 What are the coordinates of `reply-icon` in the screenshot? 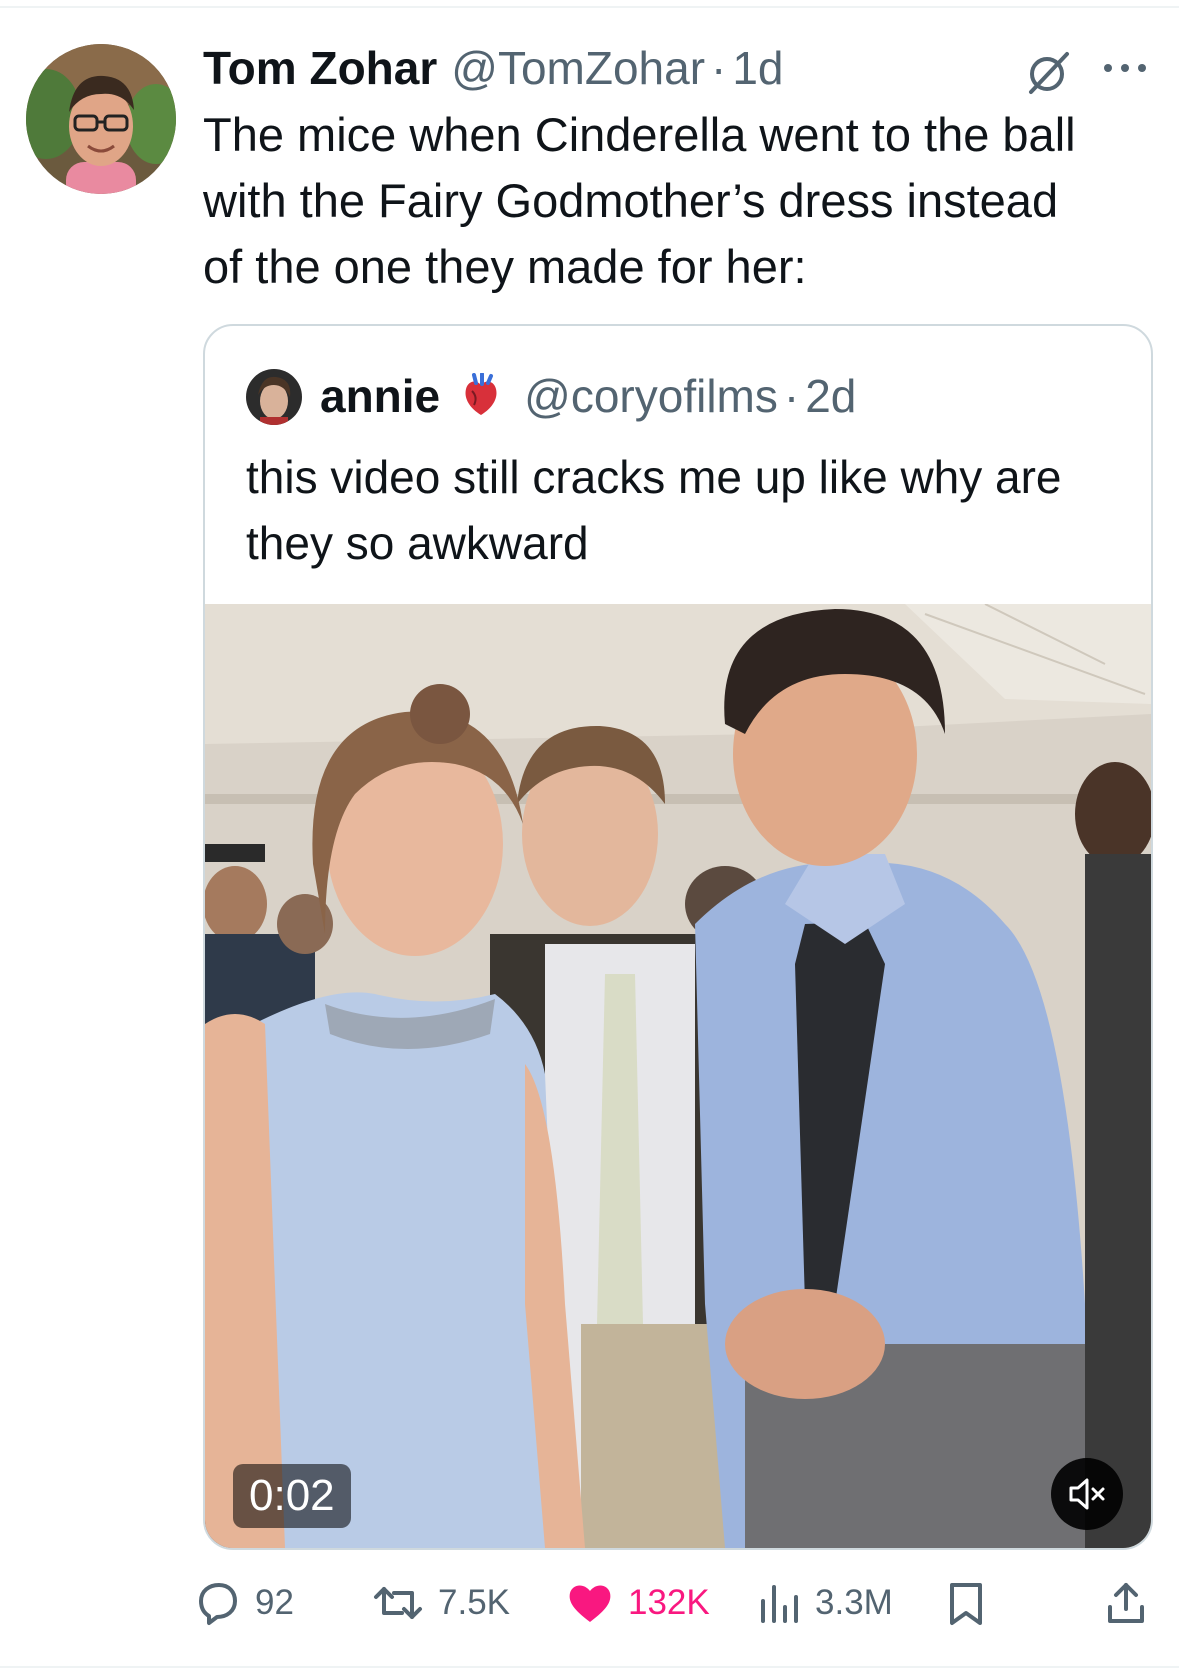 It's located at (218, 1604).